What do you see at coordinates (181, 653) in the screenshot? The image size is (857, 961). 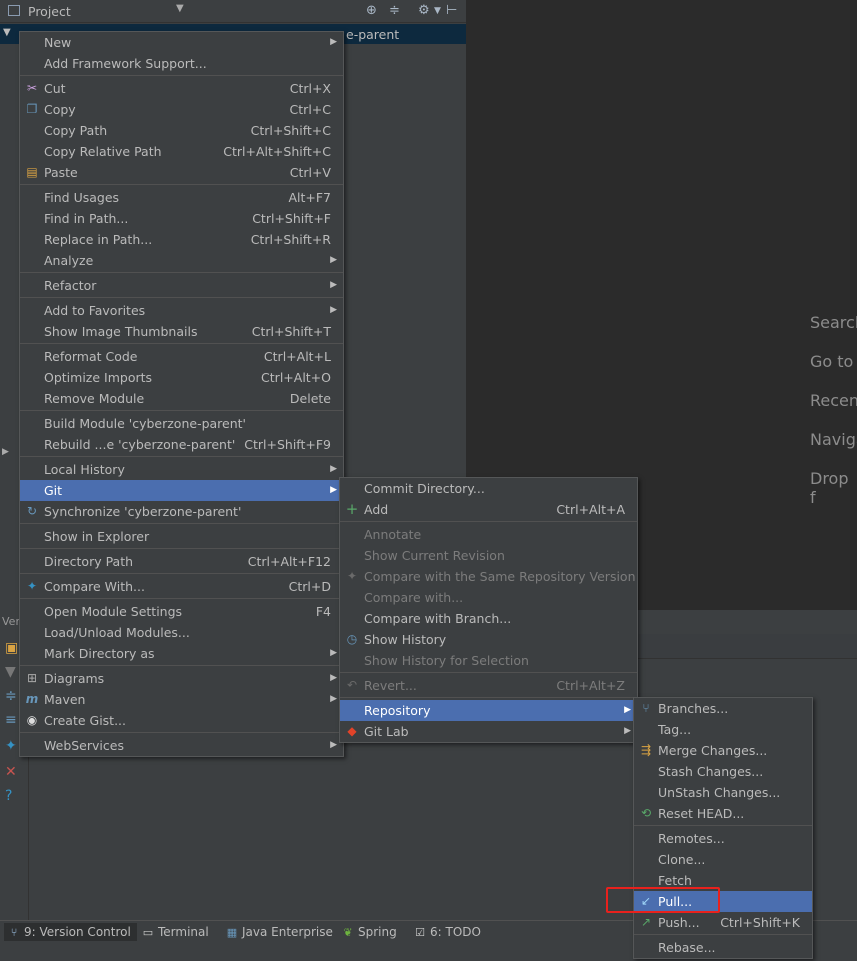 I see `menu-item-mark-directory-as: Mark Directory as ▶` at bounding box center [181, 653].